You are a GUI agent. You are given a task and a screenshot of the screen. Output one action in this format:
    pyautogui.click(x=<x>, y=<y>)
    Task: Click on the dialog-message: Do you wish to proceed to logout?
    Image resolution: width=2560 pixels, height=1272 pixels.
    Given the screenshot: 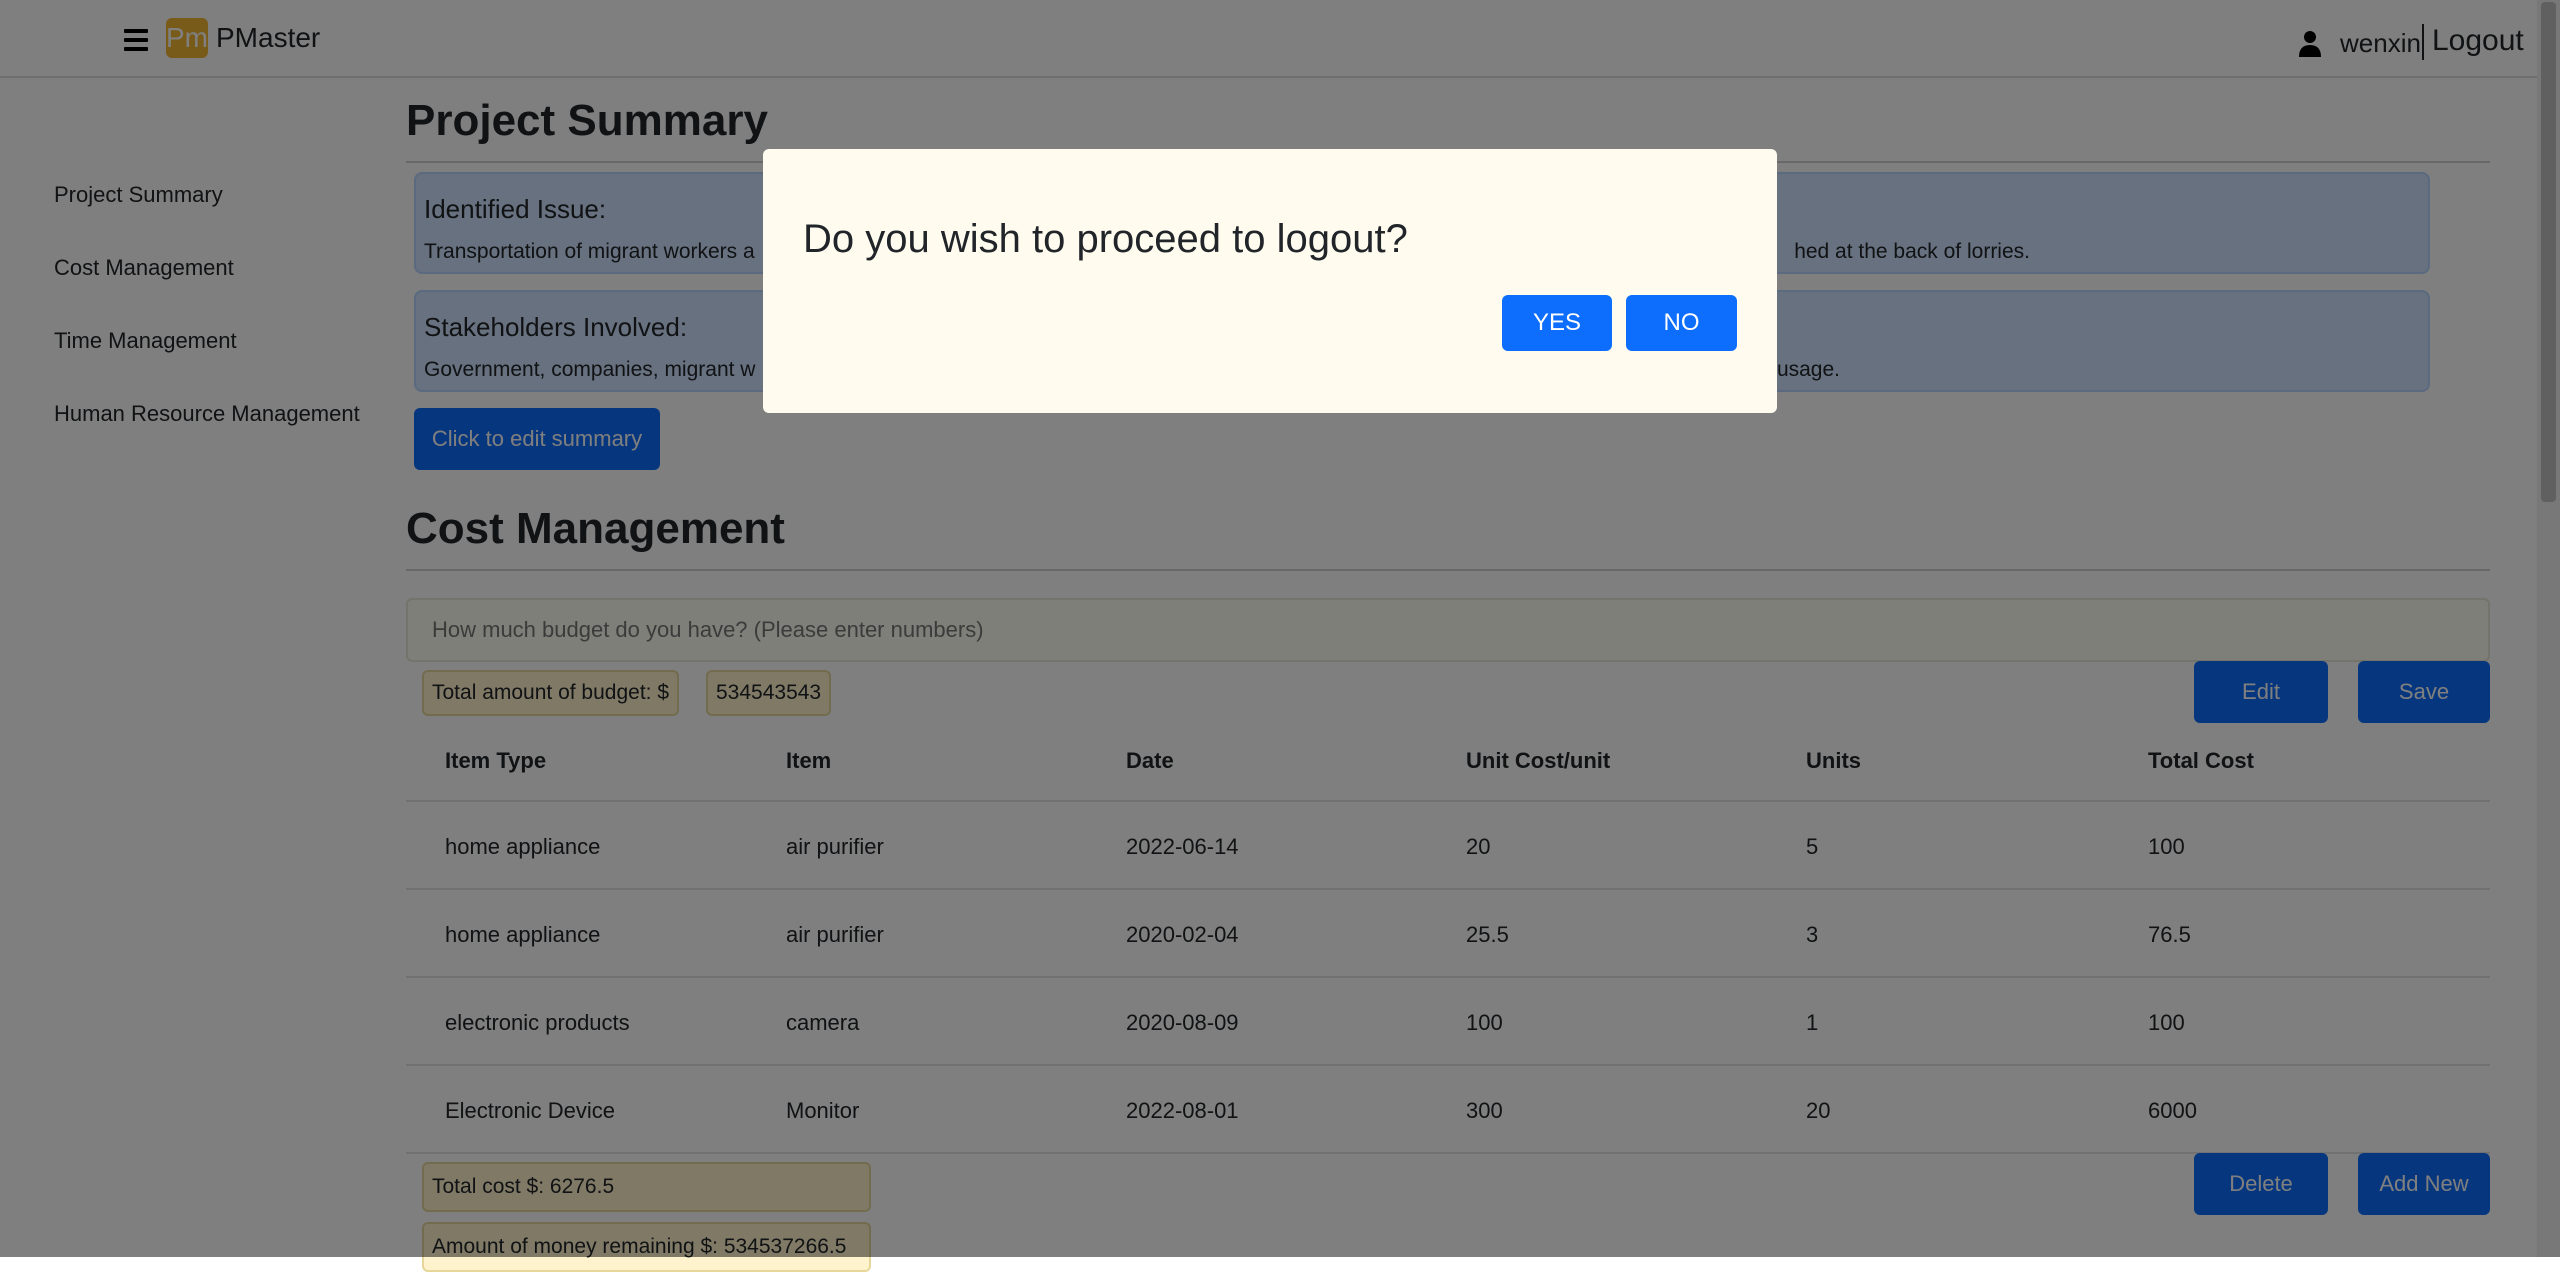 What is the action you would take?
    pyautogui.click(x=1105, y=239)
    